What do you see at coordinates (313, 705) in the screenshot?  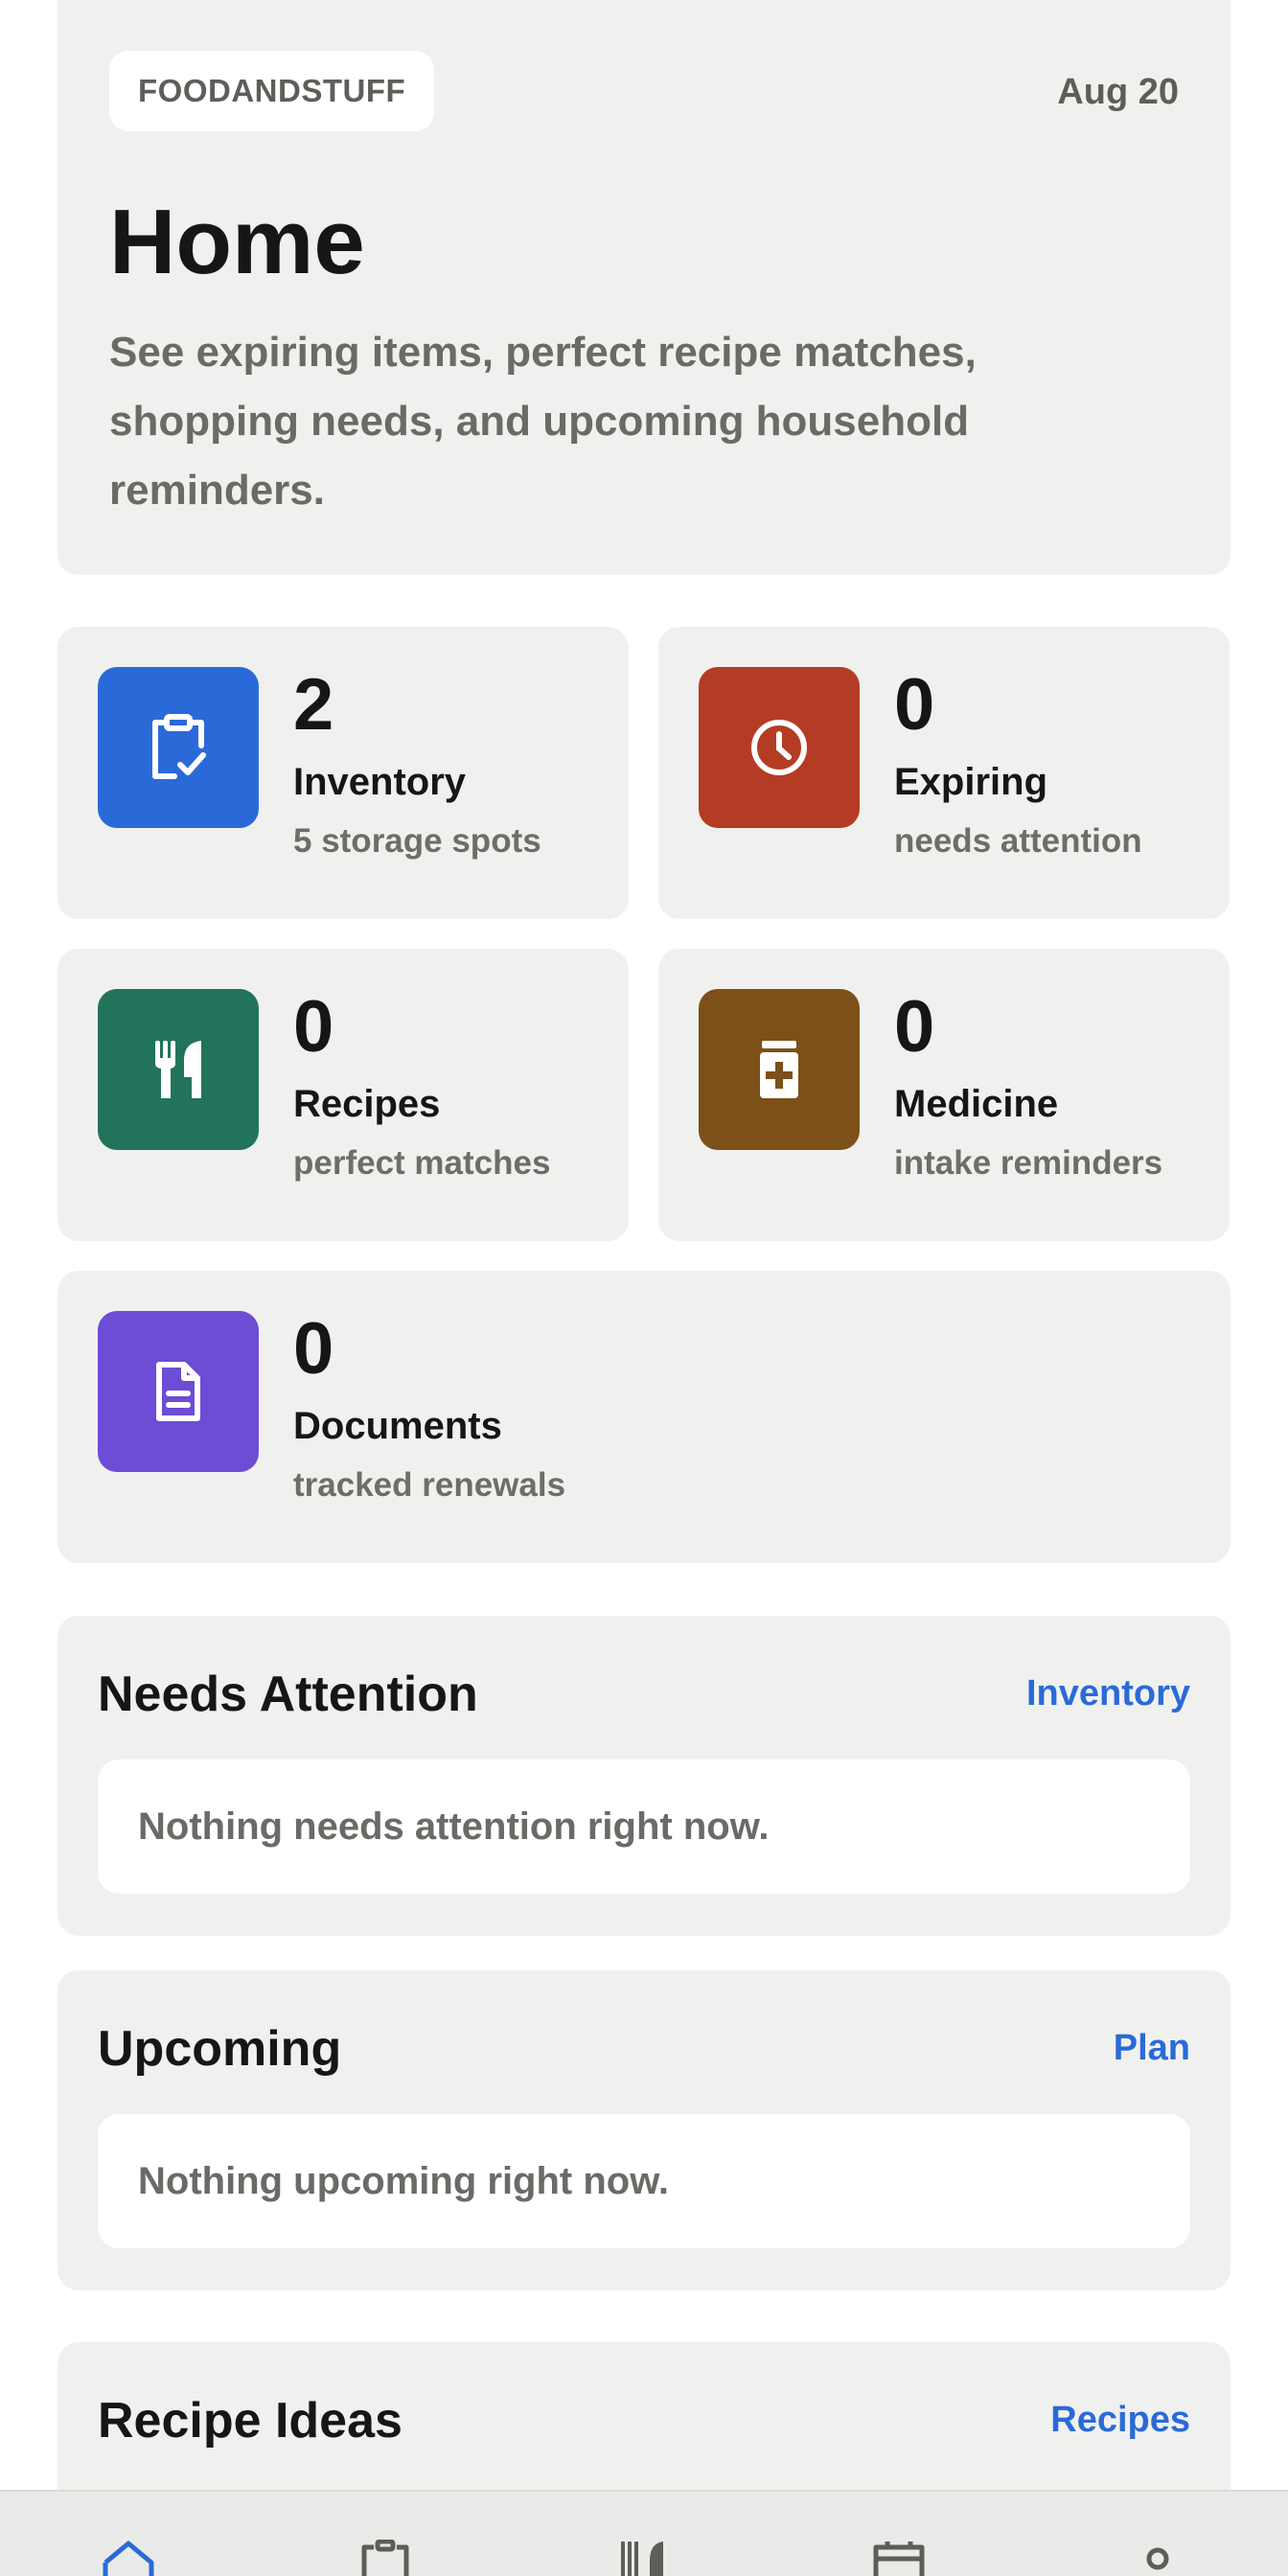 I see `stat-count: 2` at bounding box center [313, 705].